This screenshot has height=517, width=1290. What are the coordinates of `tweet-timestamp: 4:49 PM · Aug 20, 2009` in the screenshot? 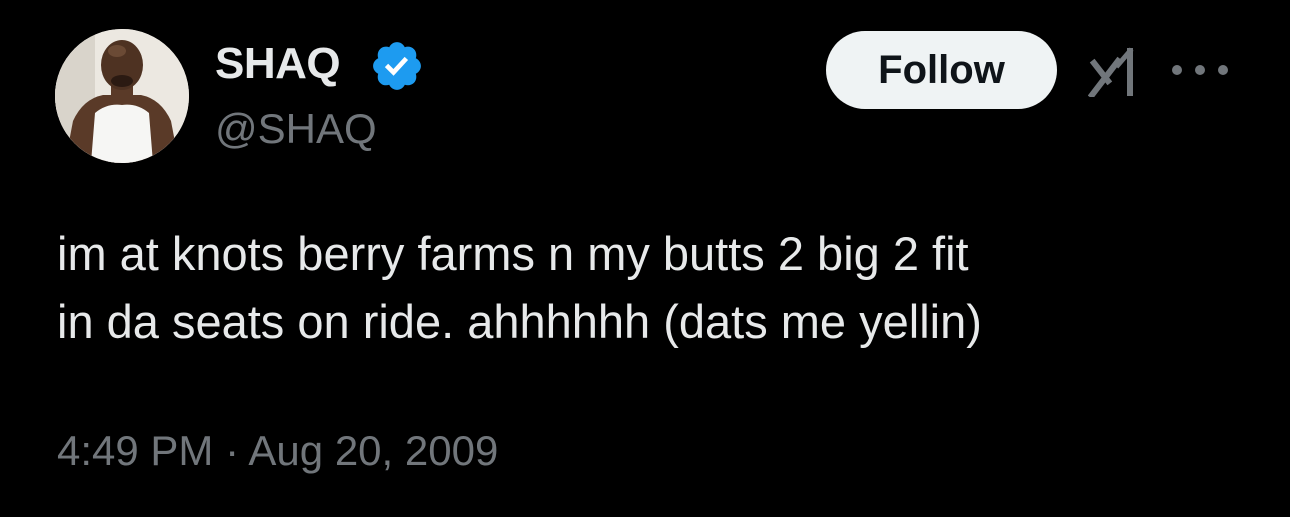 It's located at (277, 451).